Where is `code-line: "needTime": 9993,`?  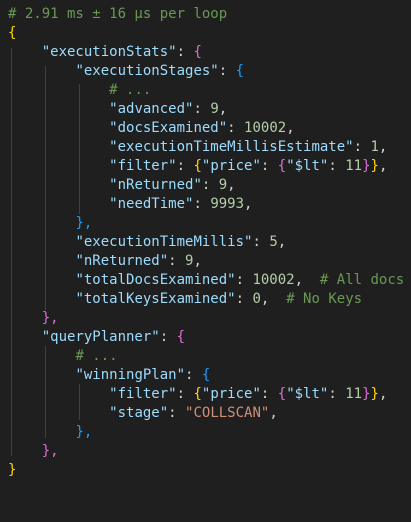
code-line: "needTime": 9993, is located at coordinates (181, 204).